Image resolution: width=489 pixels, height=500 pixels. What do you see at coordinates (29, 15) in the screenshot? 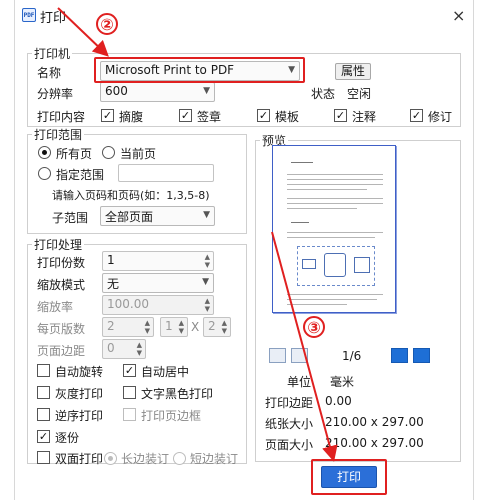
I see `app-icon: PDF` at bounding box center [29, 15].